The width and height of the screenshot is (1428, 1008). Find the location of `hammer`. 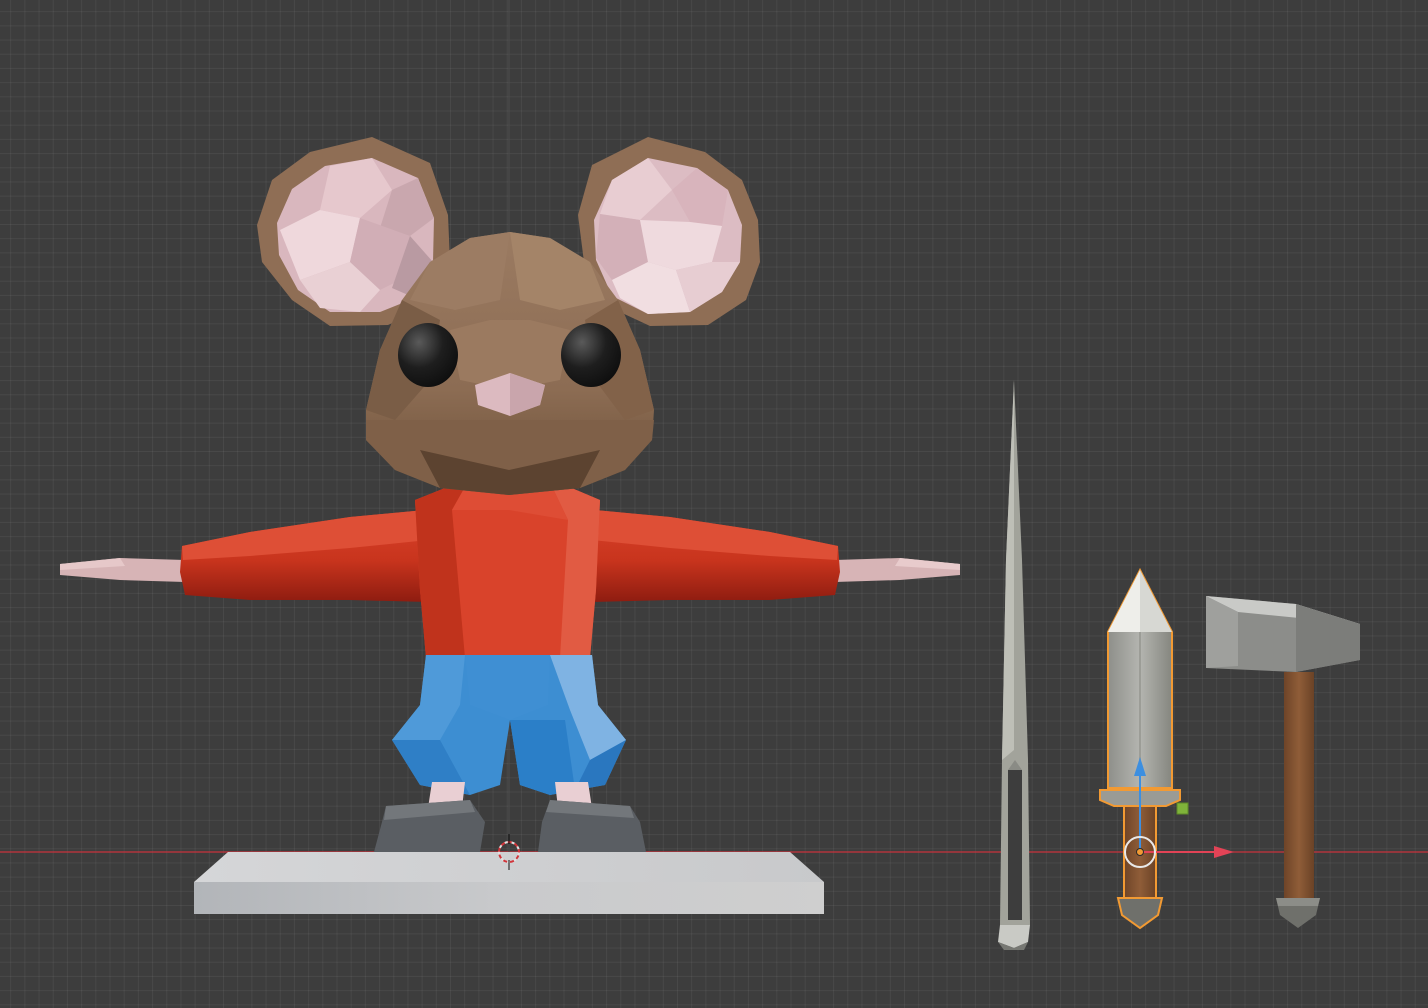

hammer is located at coordinates (1283, 762).